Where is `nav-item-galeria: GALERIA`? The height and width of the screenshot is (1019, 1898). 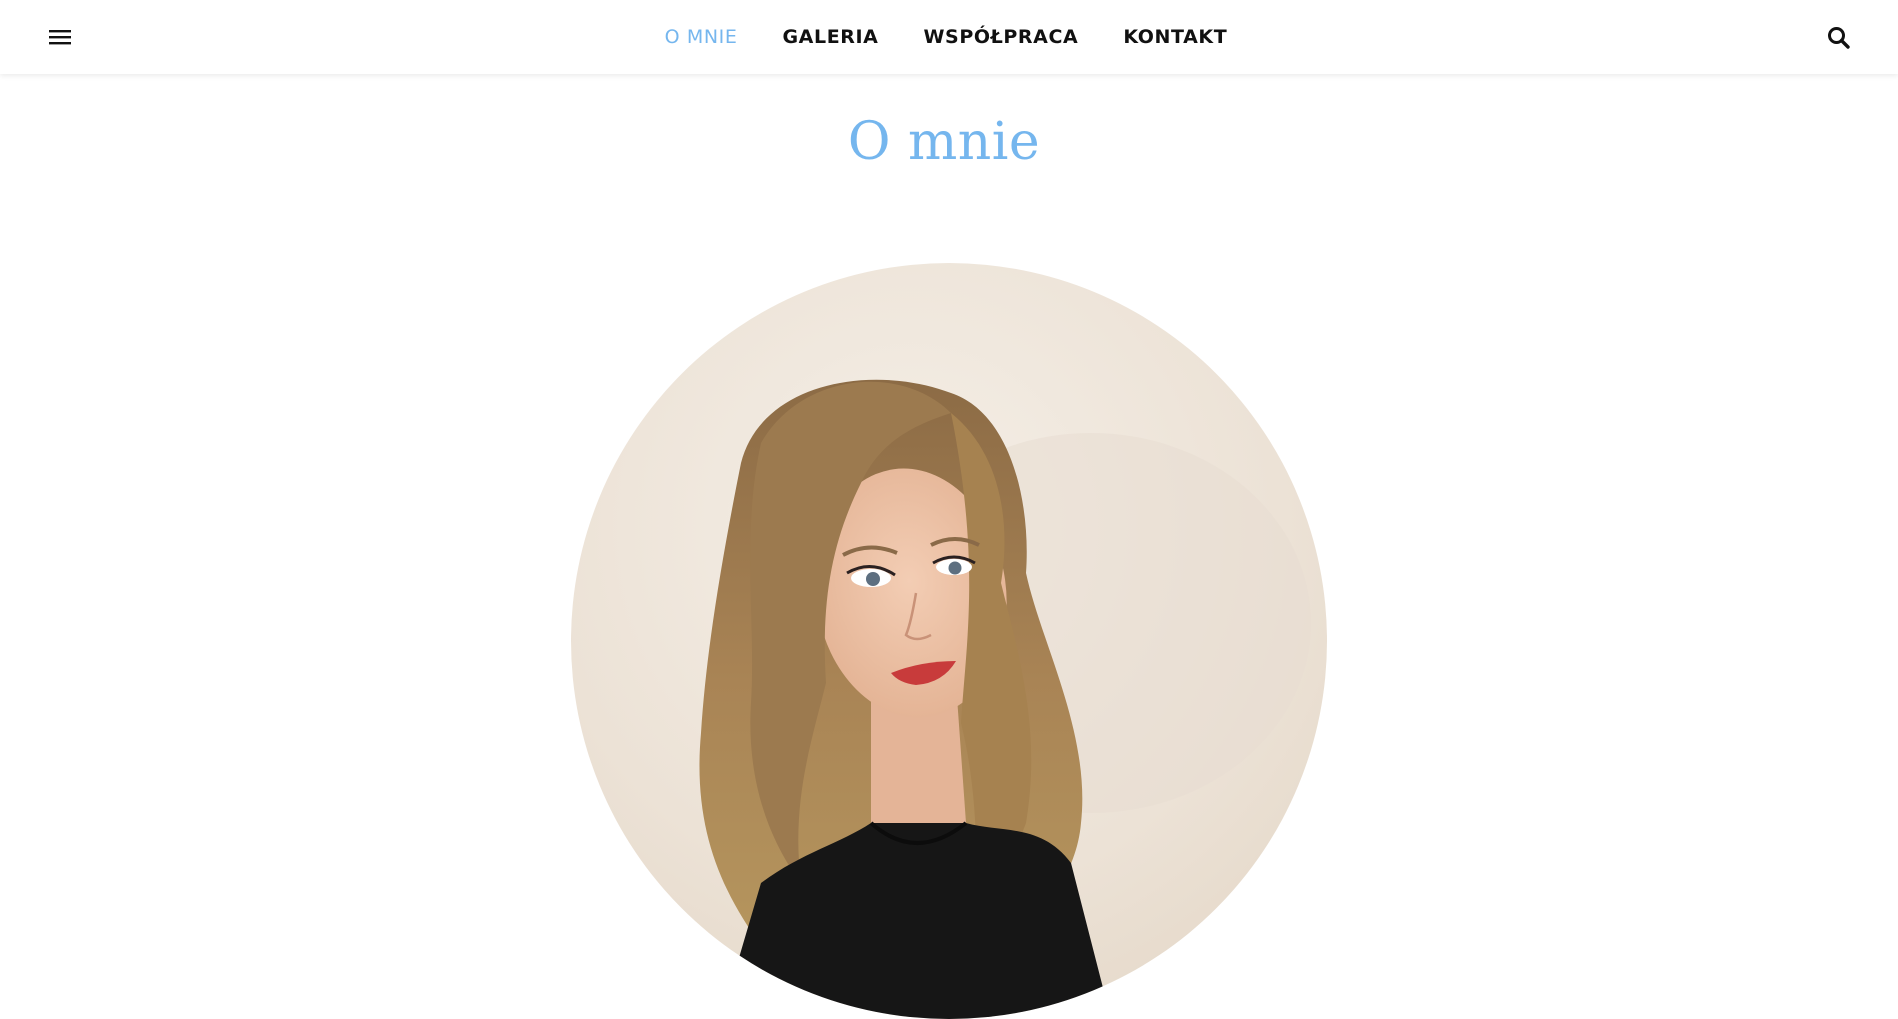 nav-item-galeria: GALERIA is located at coordinates (830, 37).